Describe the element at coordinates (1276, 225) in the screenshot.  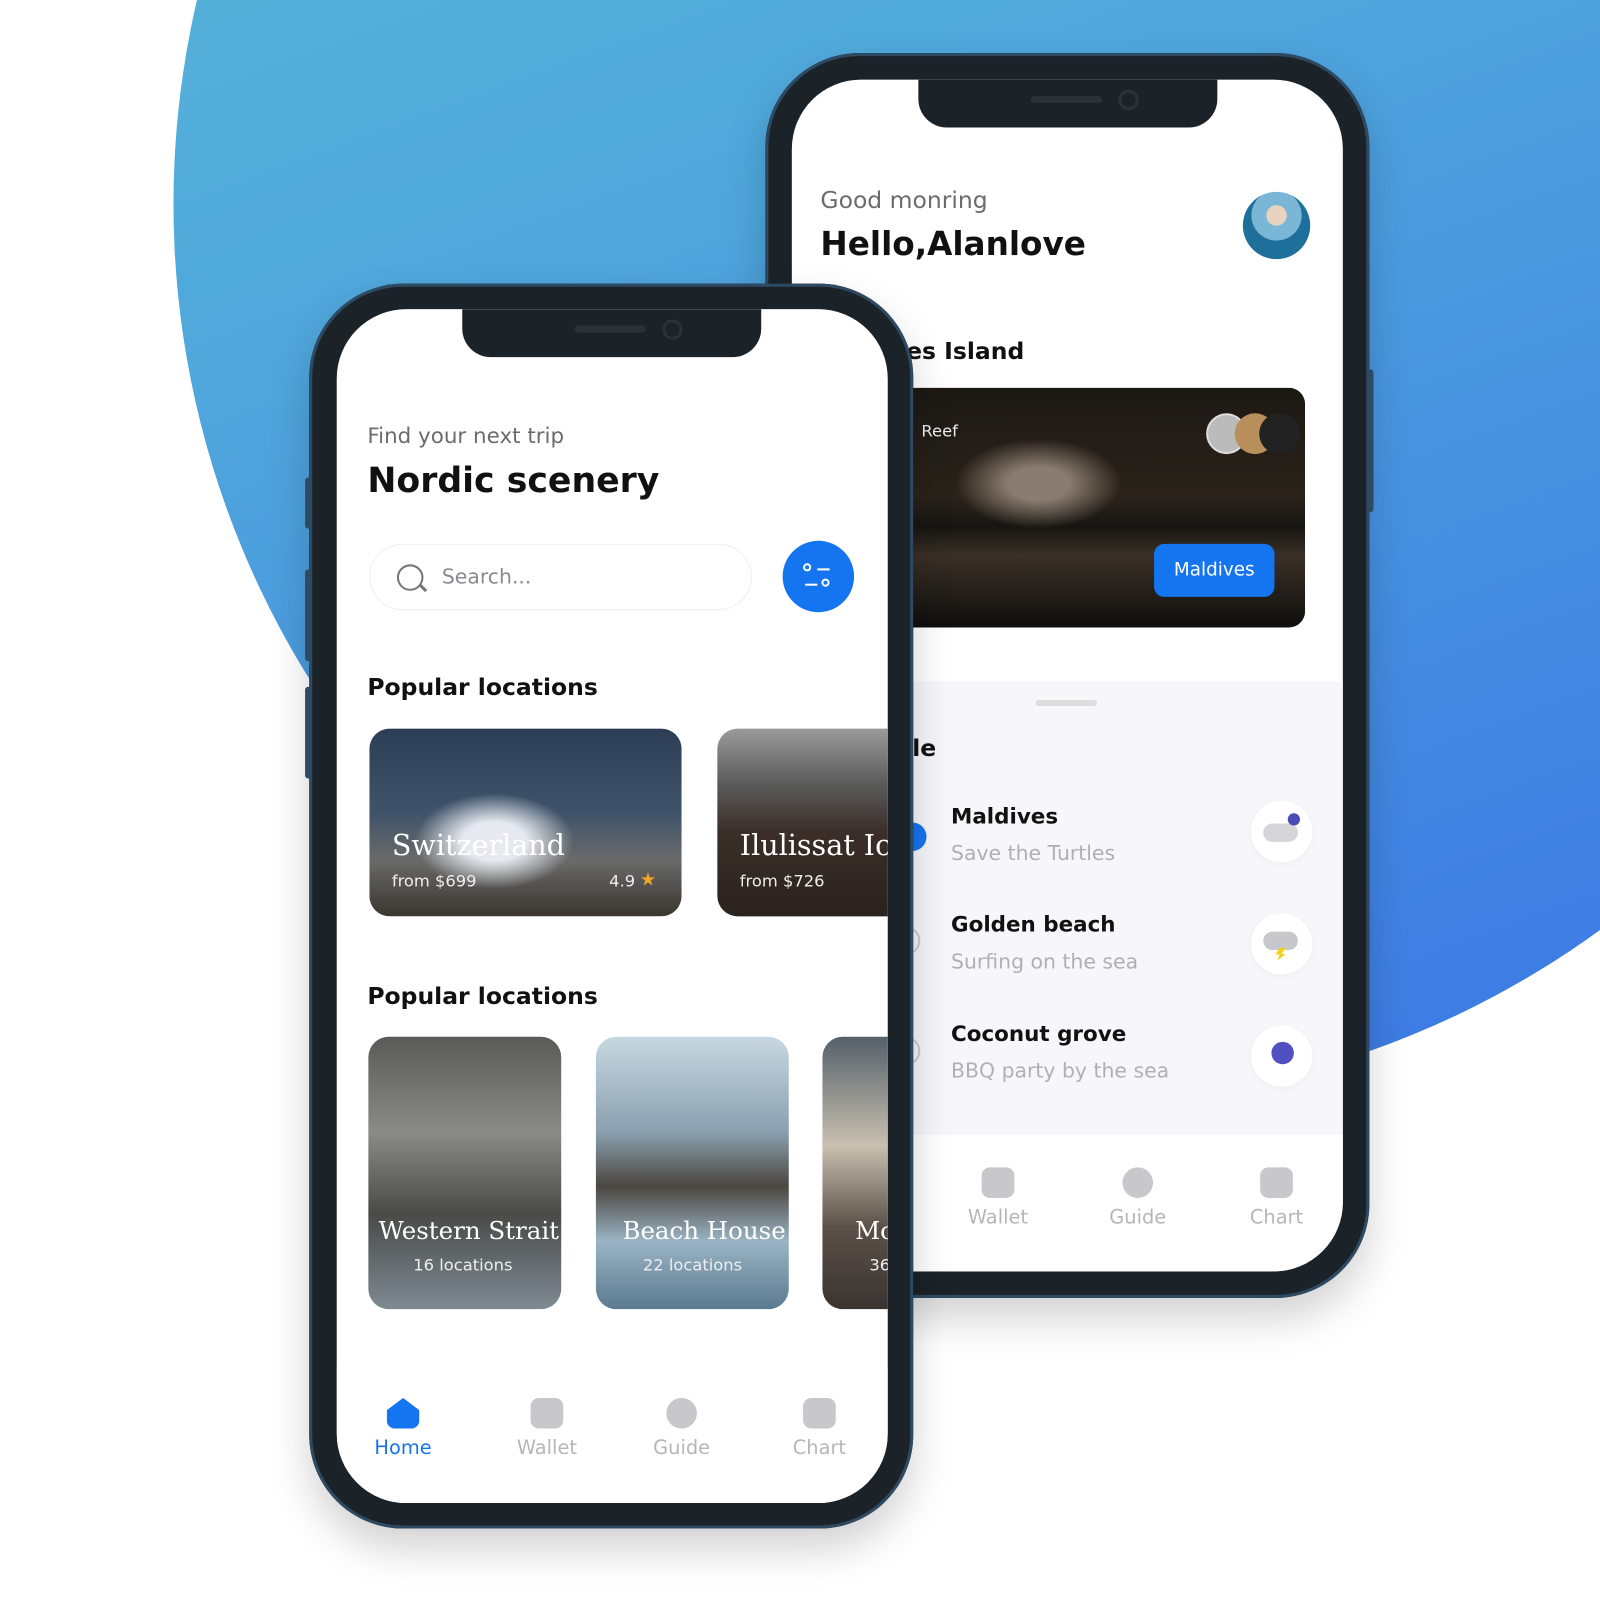
I see `avatar` at that location.